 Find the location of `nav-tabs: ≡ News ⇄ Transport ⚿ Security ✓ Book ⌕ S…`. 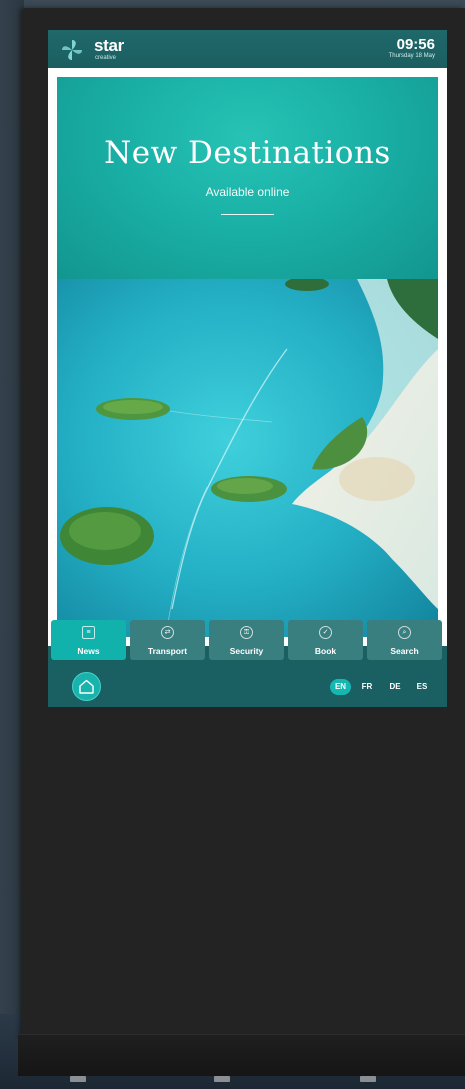

nav-tabs: ≡ News ⇄ Transport ⚿ Security ✓ Book ⌕ S… is located at coordinates (247, 639).